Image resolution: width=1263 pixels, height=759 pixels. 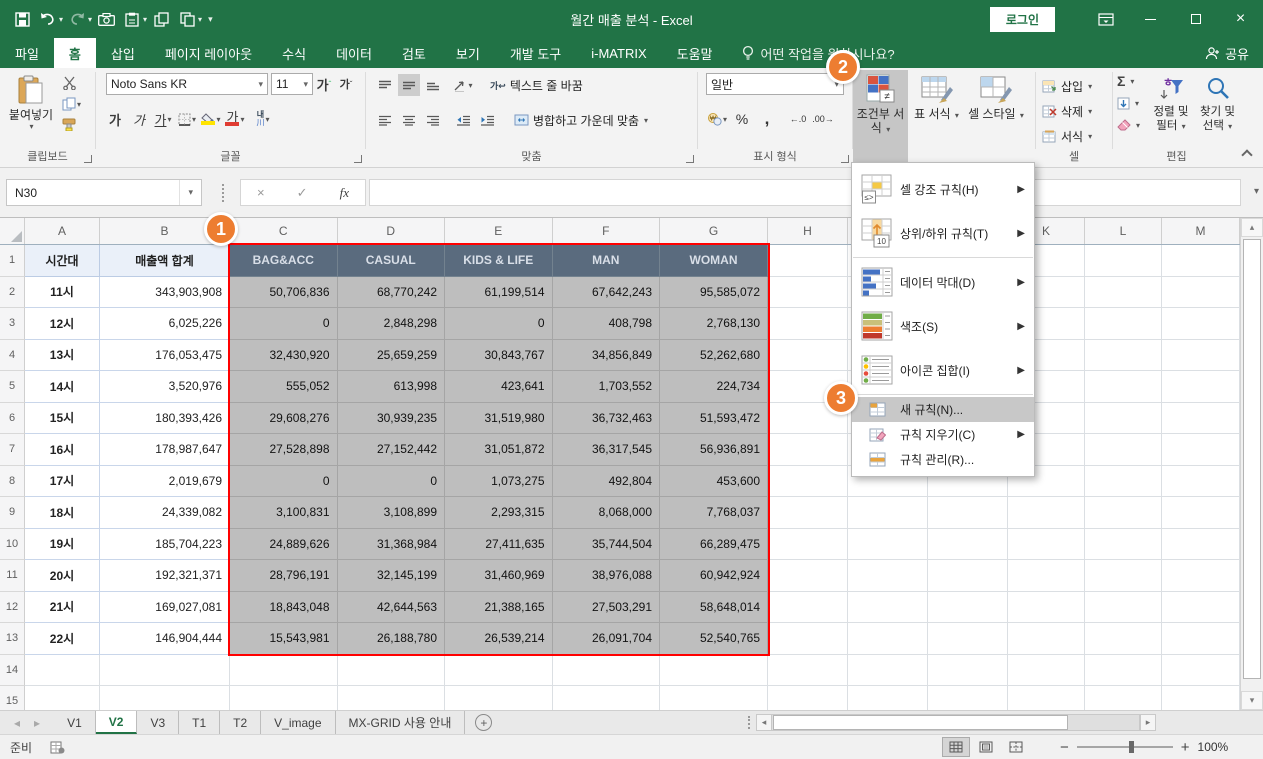 What do you see at coordinates (714, 231) in the screenshot?
I see `column-header: G` at bounding box center [714, 231].